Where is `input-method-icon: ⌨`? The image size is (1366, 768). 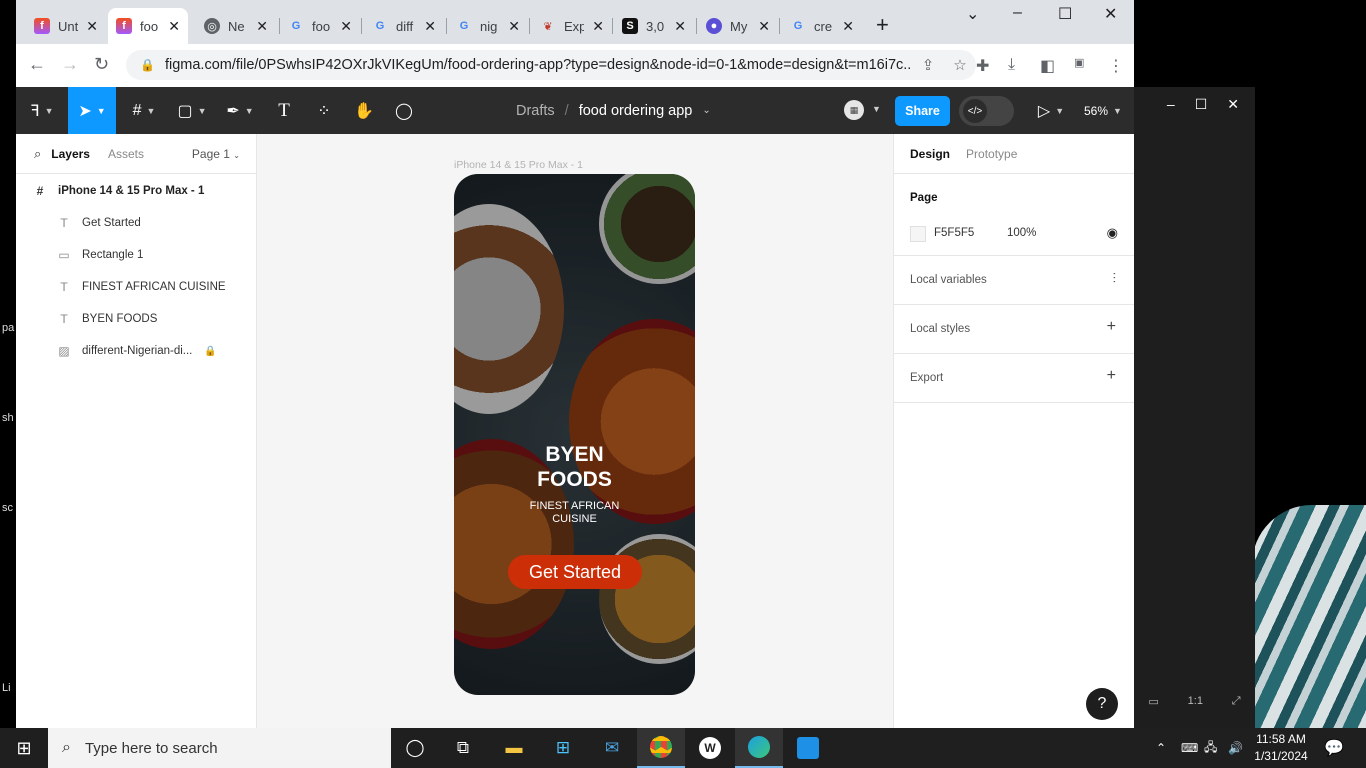
input-method-icon: ⌨ is located at coordinates (1189, 748).